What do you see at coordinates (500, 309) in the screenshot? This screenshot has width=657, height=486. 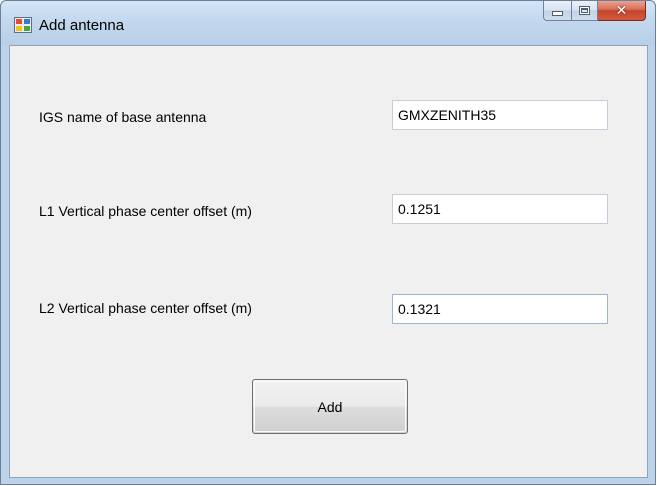 I see `l2-offset-input` at bounding box center [500, 309].